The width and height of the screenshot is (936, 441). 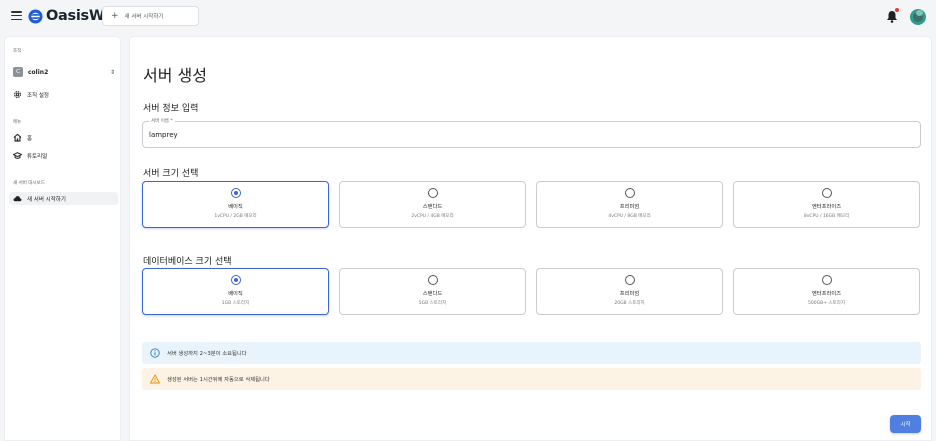 What do you see at coordinates (38, 72) in the screenshot?
I see `org-name: colin2` at bounding box center [38, 72].